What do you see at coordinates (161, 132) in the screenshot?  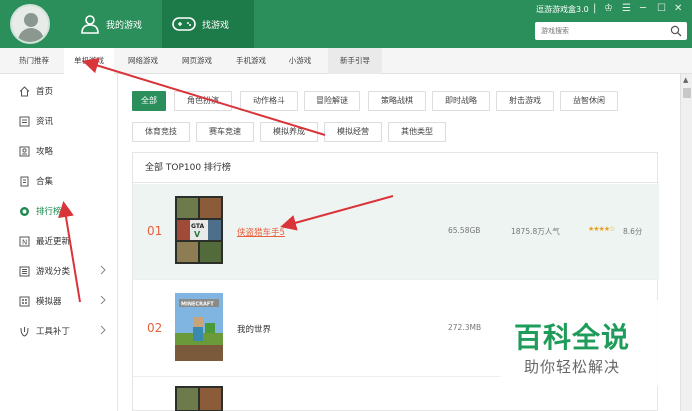 I see `filter-sports: 体育竞技` at bounding box center [161, 132].